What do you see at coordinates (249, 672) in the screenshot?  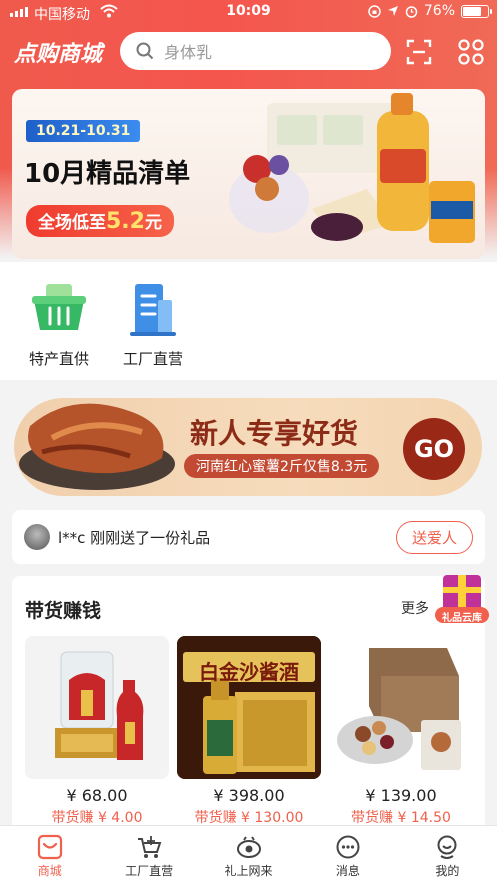 I see `bottle-label: 白金沙酱酒` at bounding box center [249, 672].